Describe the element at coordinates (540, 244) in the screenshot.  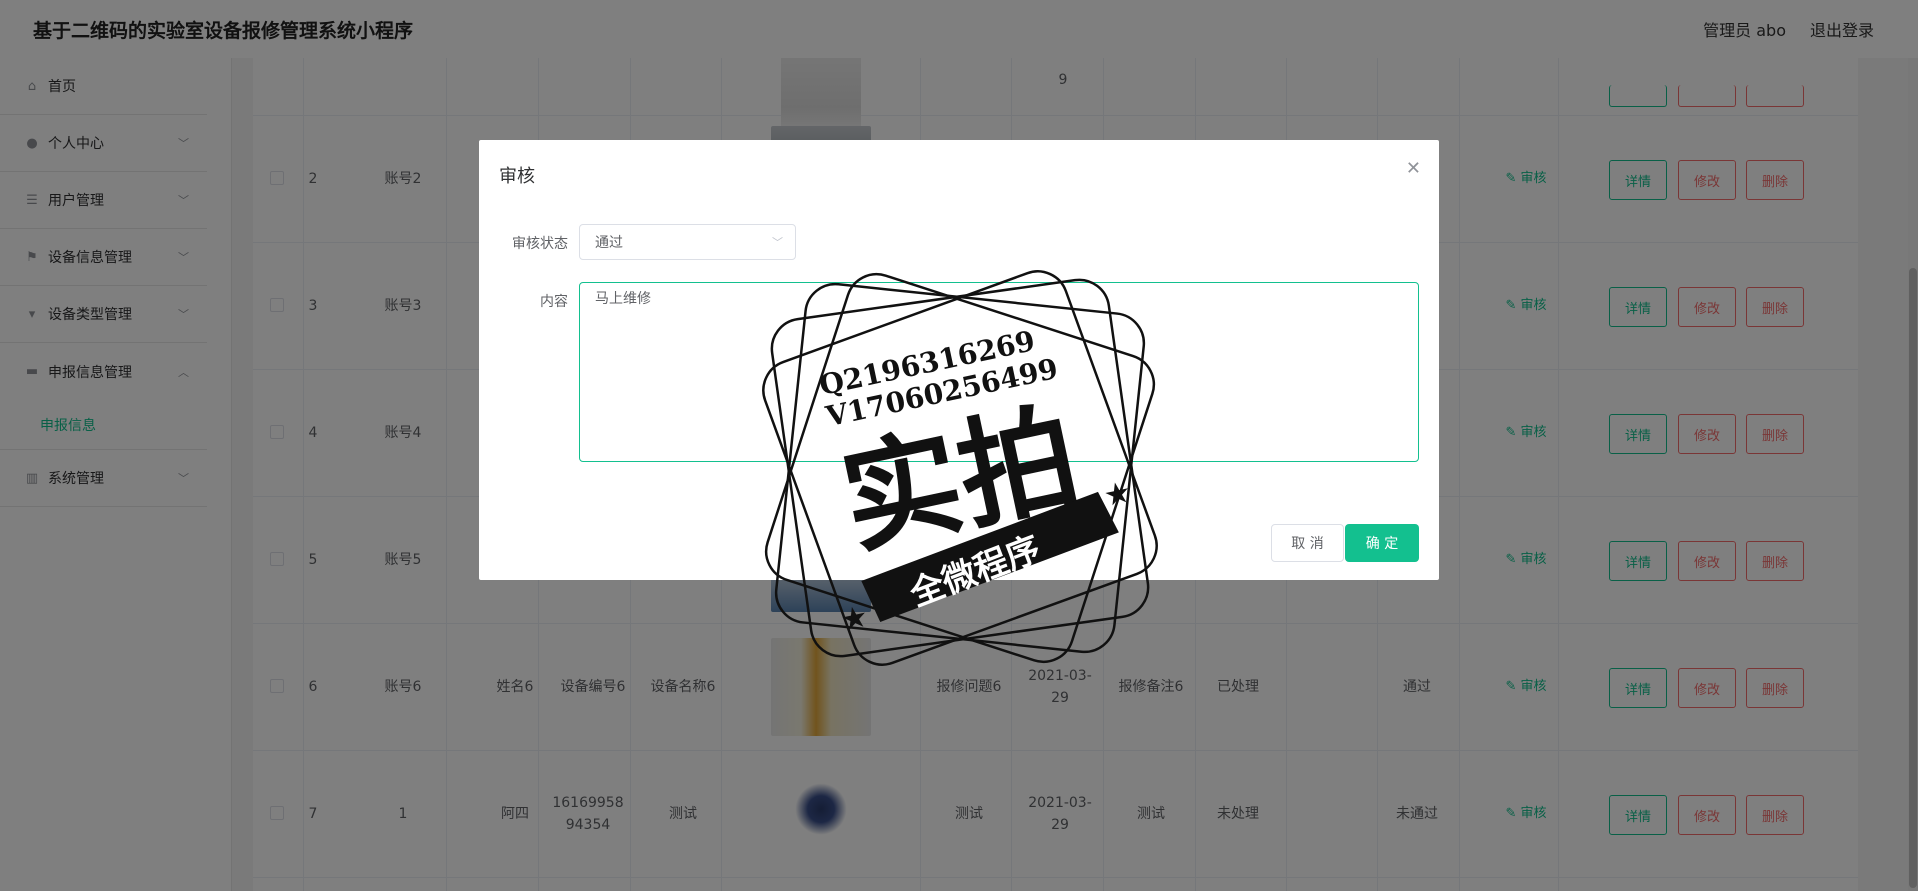
I see `status-label: 审核状态` at that location.